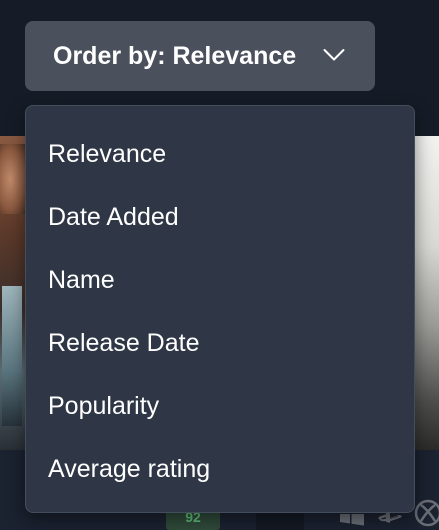 Image resolution: width=439 pixels, height=530 pixels. What do you see at coordinates (220, 343) in the screenshot?
I see `menu-item-release-date: Release Date` at bounding box center [220, 343].